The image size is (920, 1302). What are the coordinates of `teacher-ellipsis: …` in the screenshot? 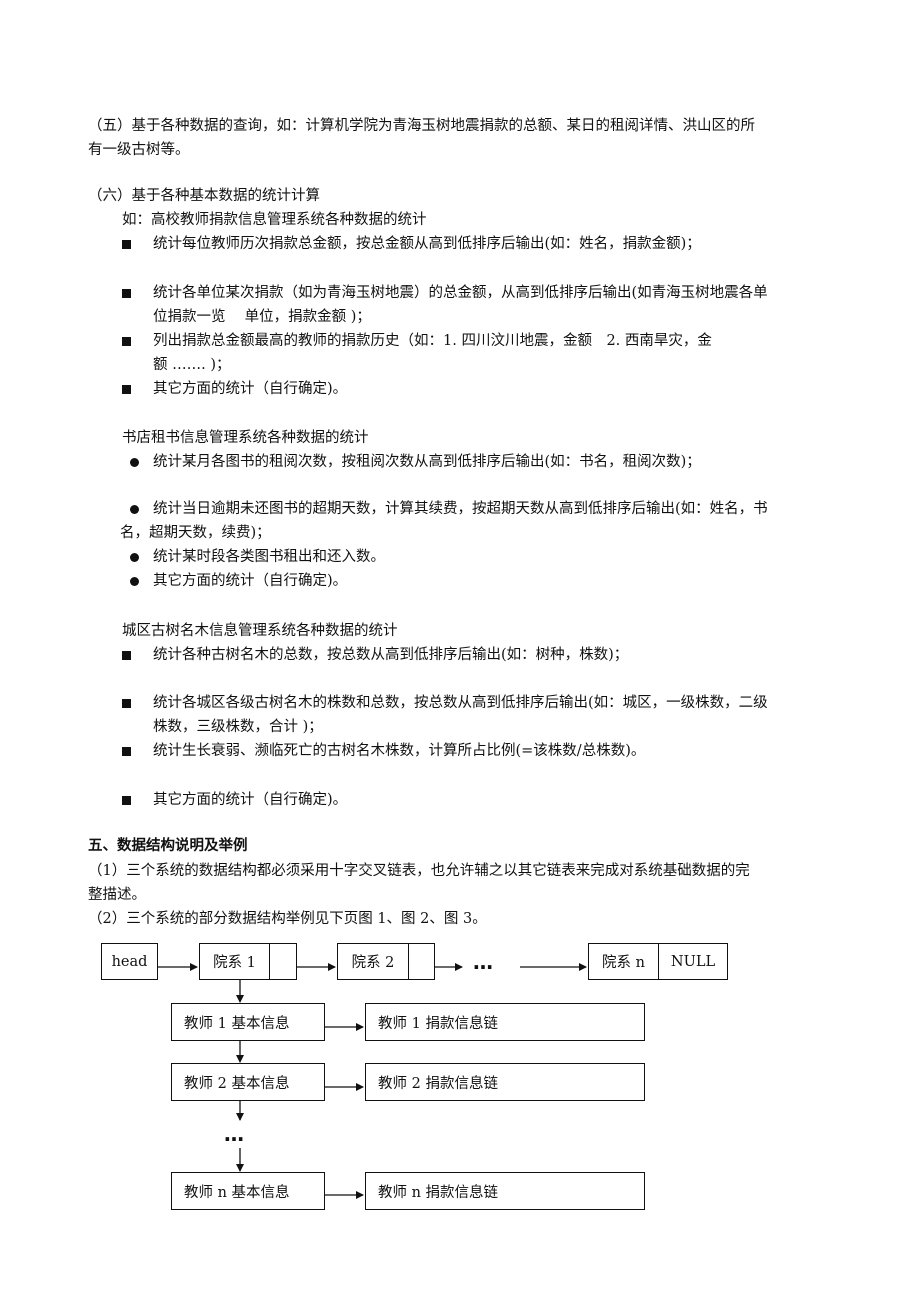 It's located at (234, 1134).